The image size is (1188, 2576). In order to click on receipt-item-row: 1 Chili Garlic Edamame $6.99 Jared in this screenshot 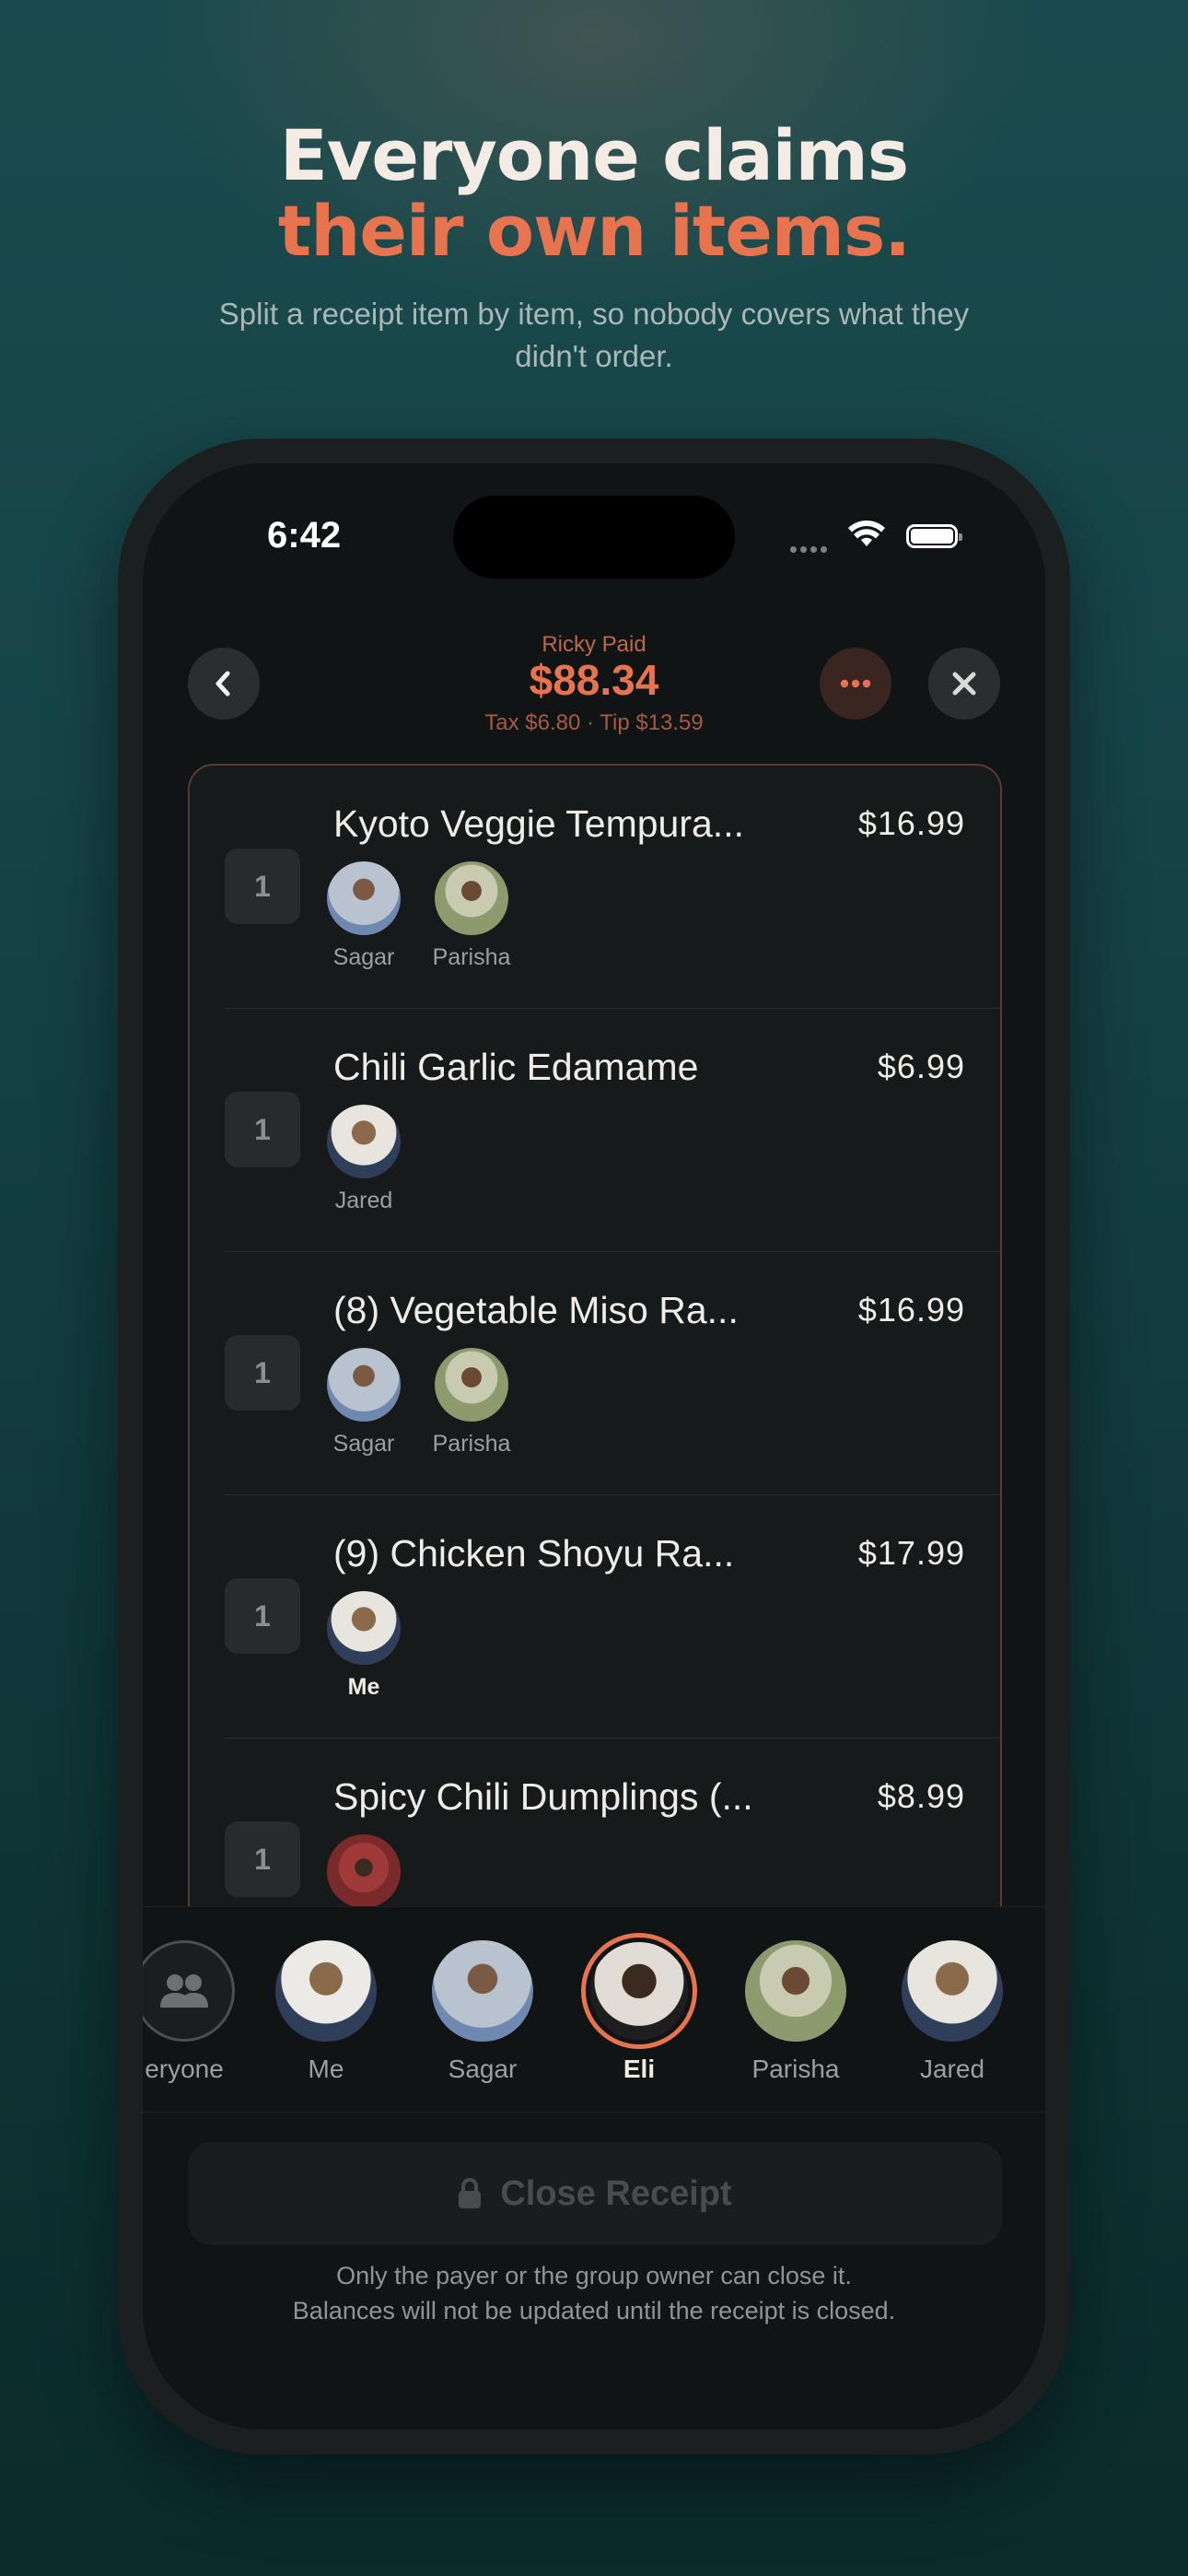, I will do `click(595, 1130)`.